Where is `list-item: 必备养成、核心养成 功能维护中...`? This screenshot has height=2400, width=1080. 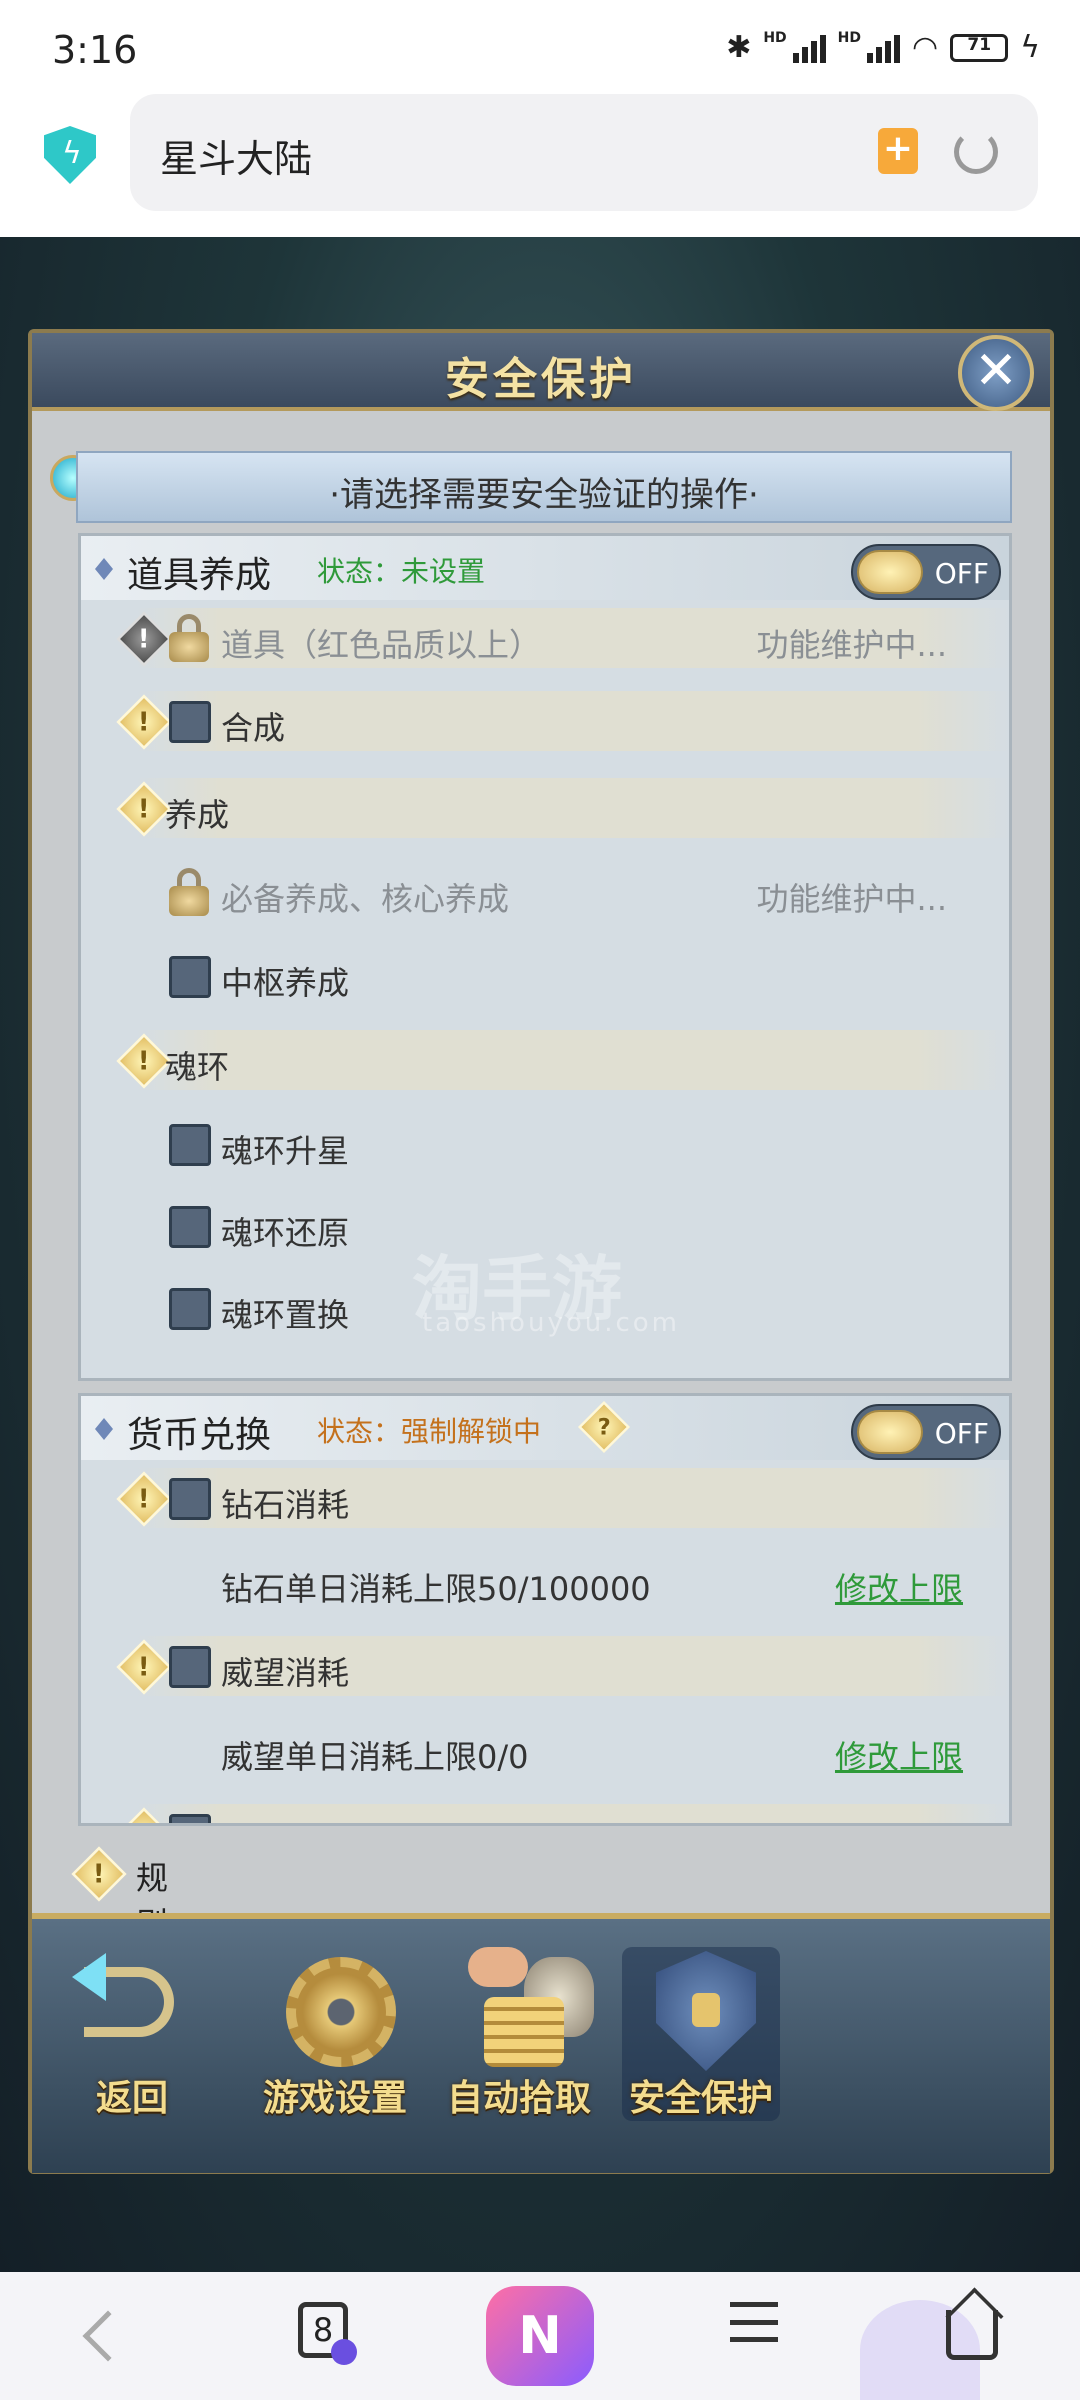 list-item: 必备养成、核心养成 功能维护中... is located at coordinates (545, 892).